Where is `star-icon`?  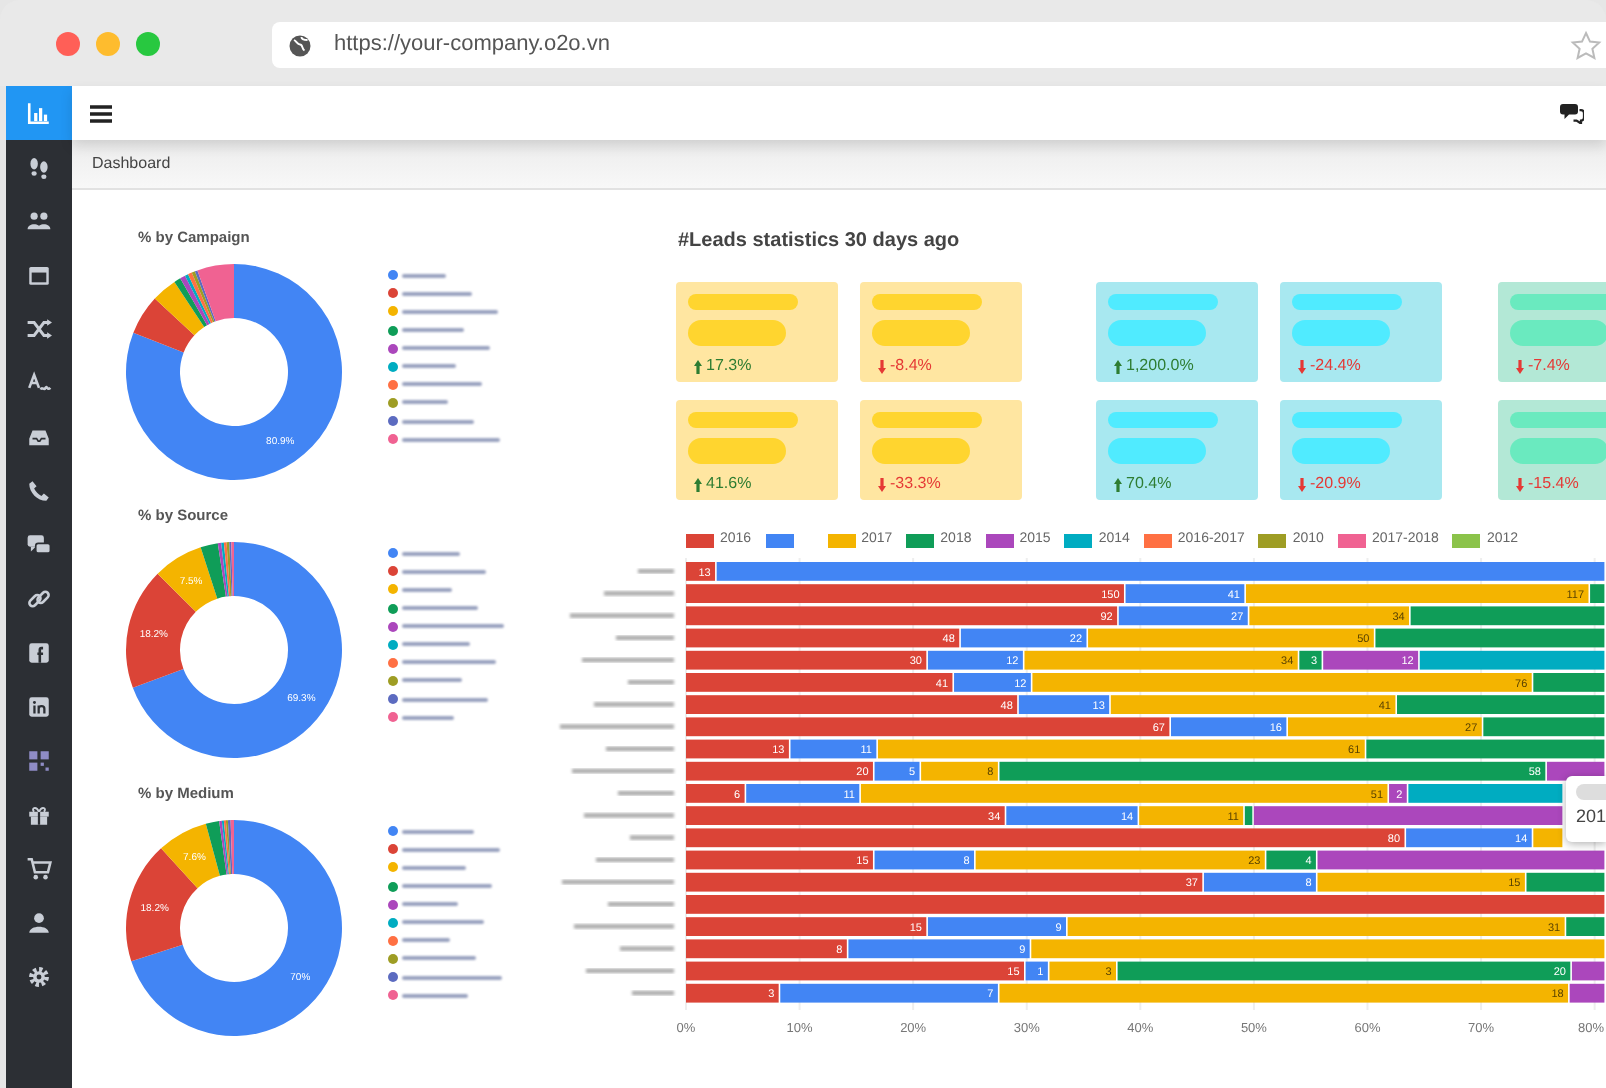 star-icon is located at coordinates (1586, 45).